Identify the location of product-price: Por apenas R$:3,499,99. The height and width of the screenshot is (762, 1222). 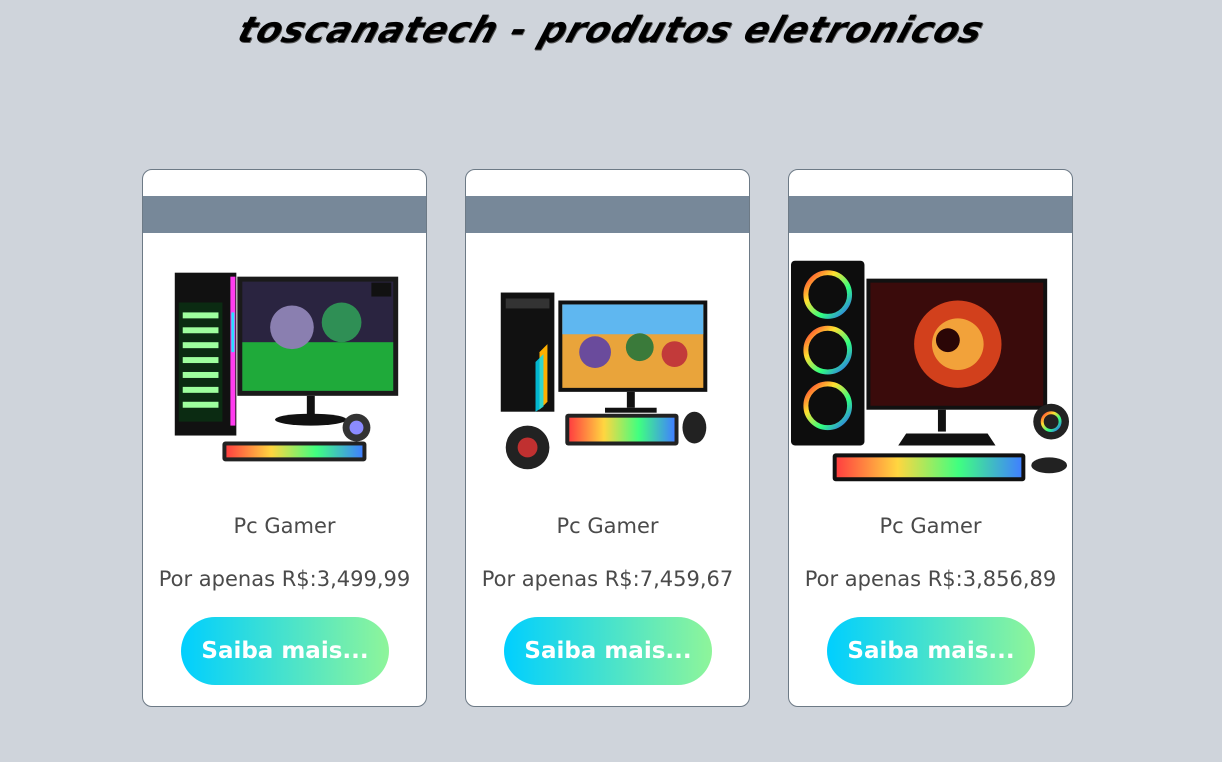
(284, 579).